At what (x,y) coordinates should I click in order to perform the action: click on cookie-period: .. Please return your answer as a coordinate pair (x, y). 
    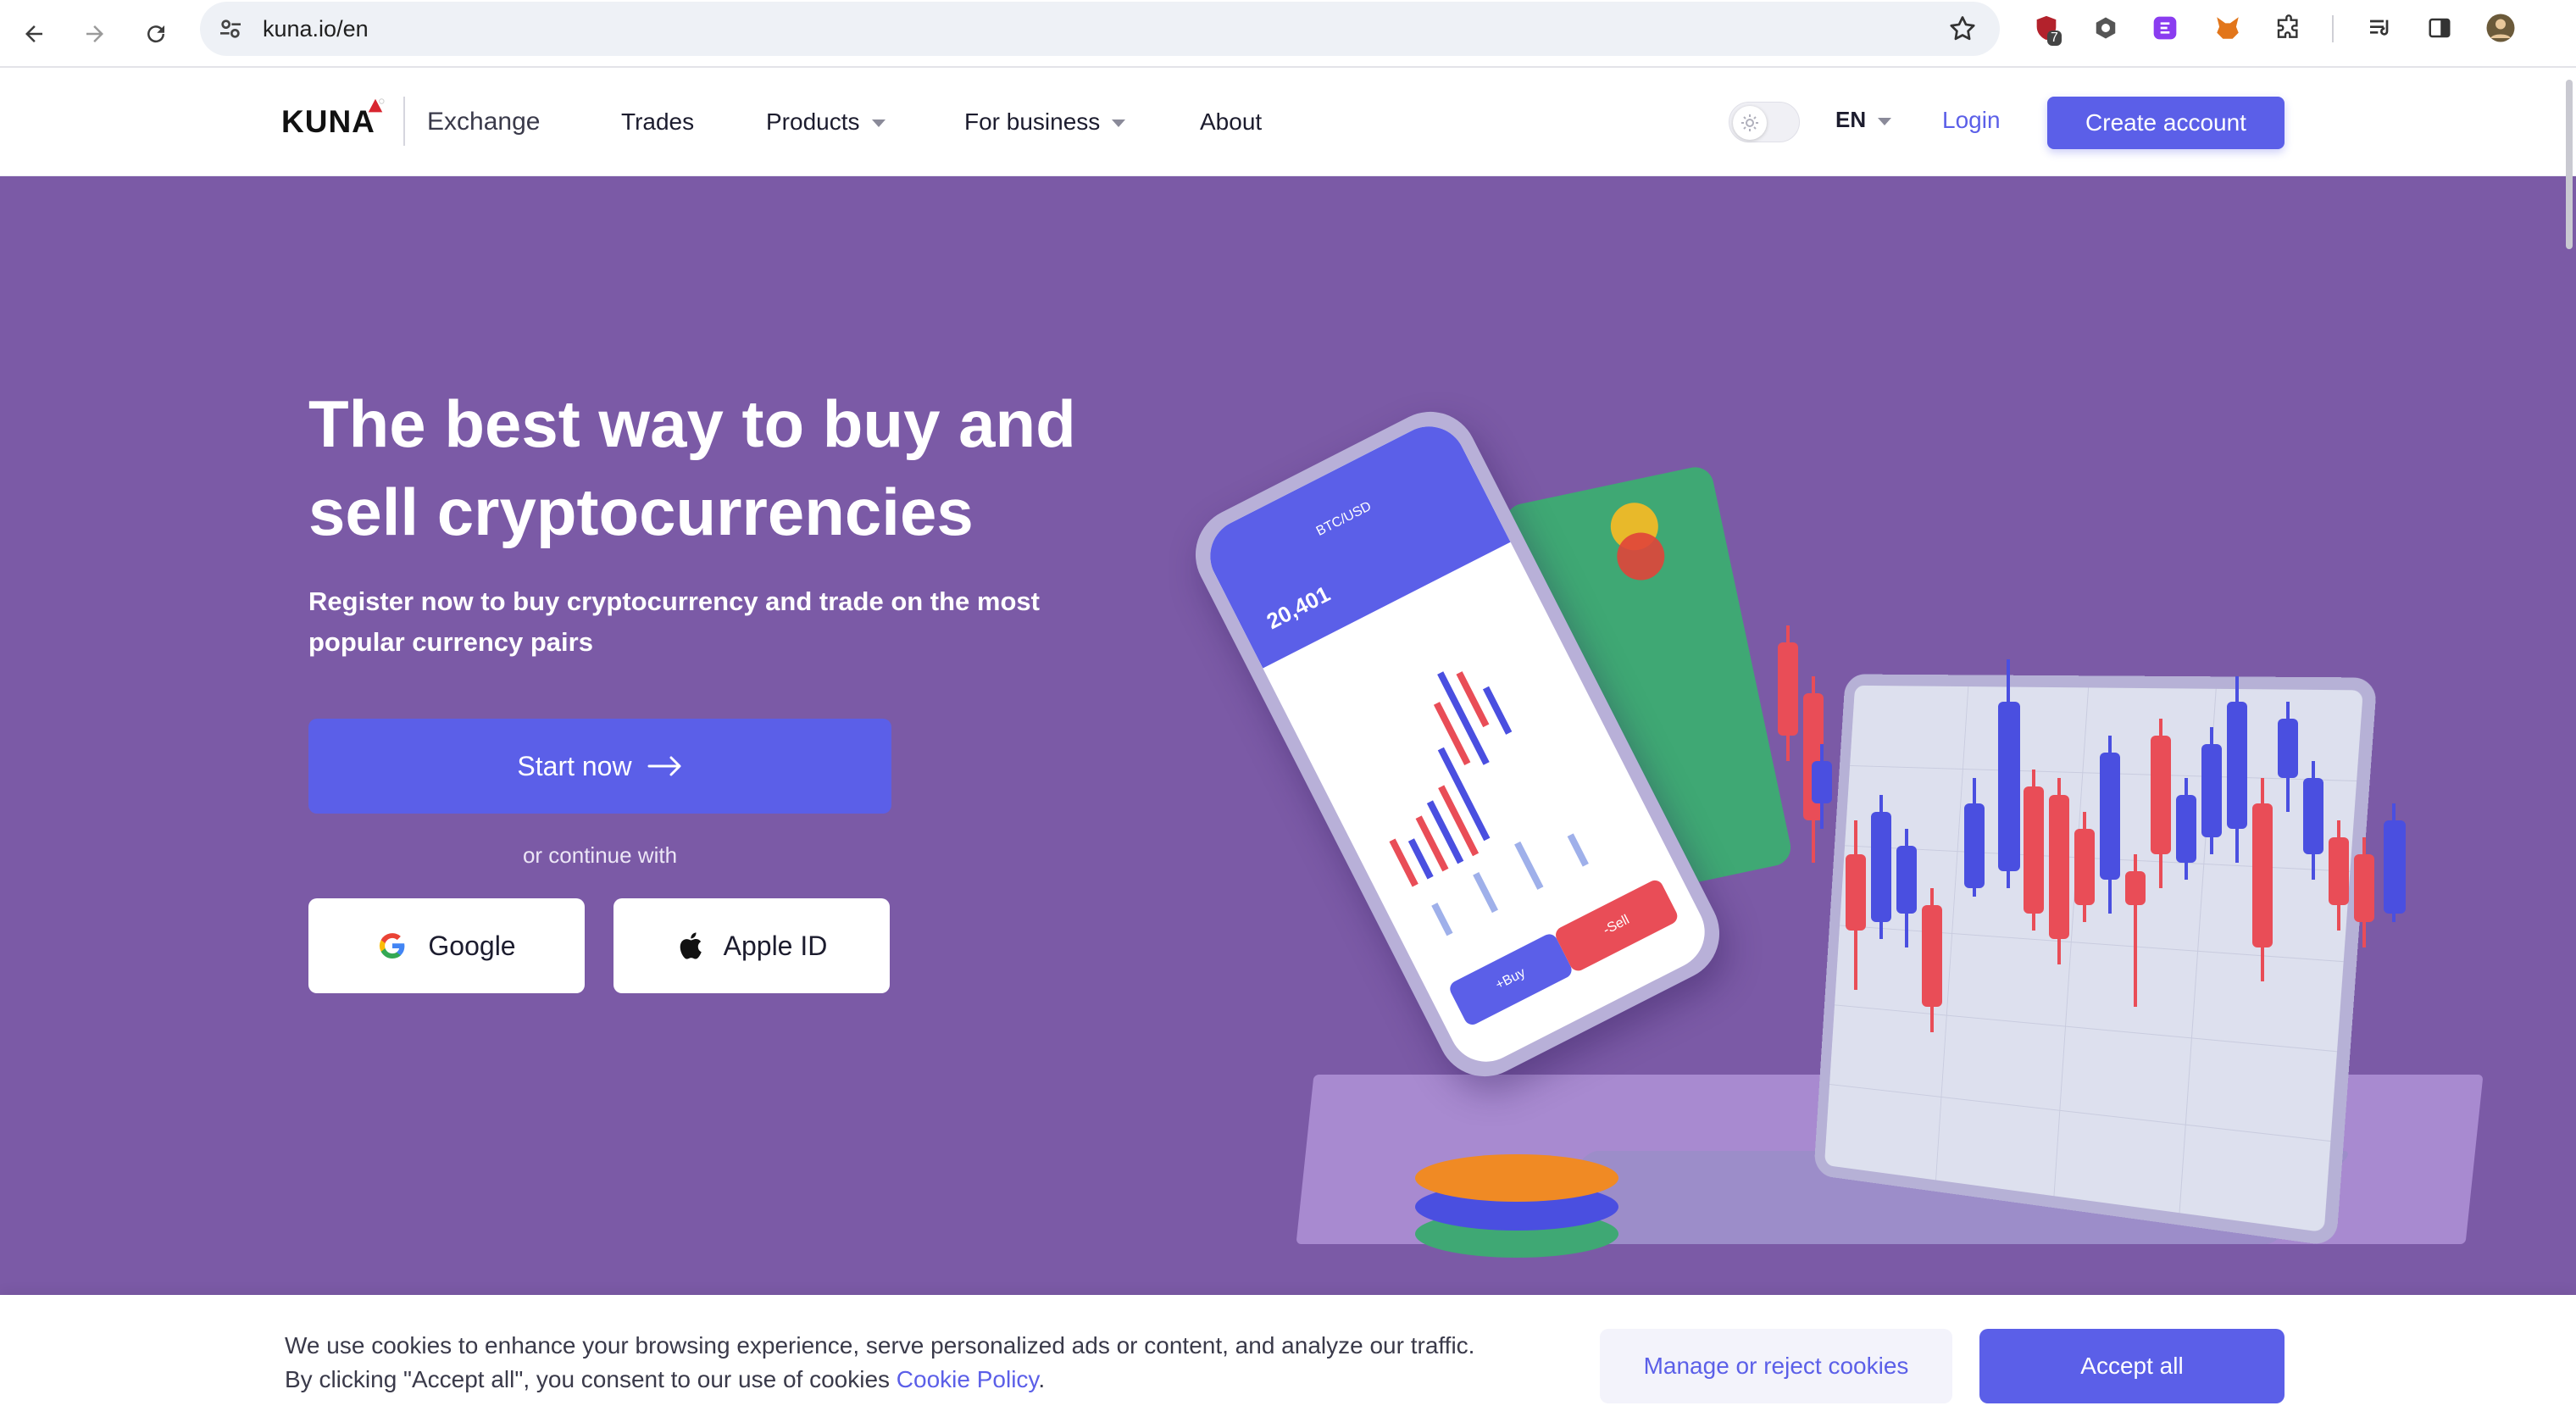
    Looking at the image, I should click on (1042, 1379).